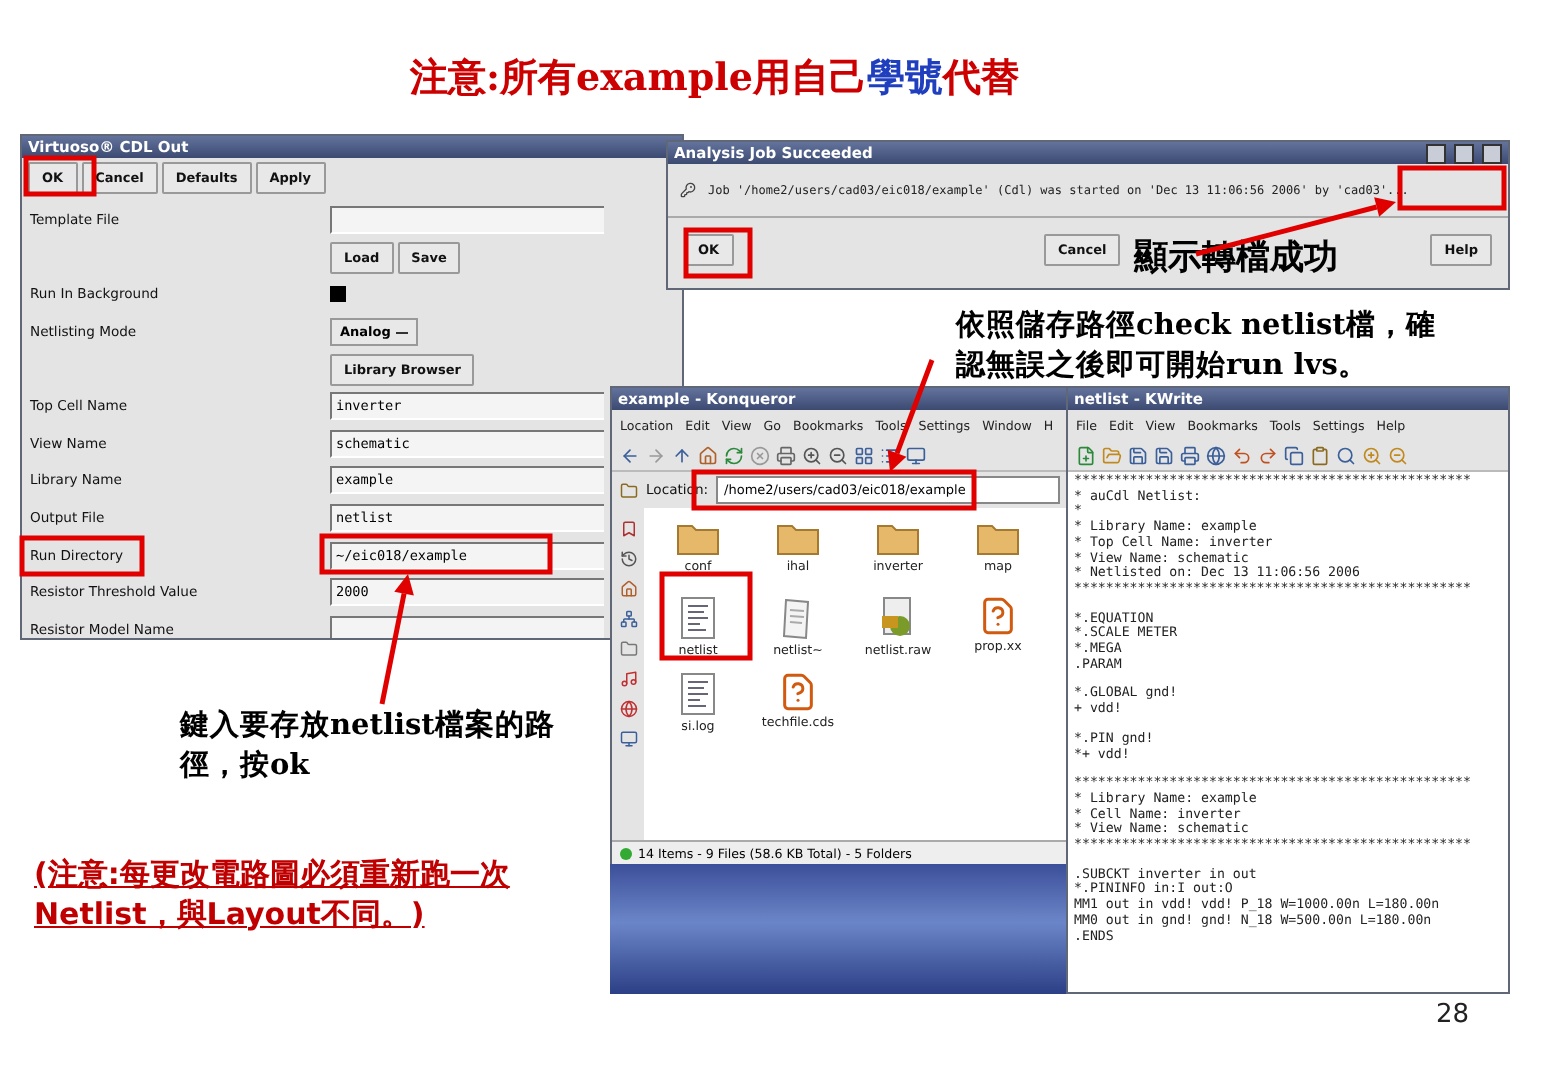  What do you see at coordinates (1197, 345) in the screenshot?
I see `annotation-text: 依照儲存路徑check netlist檔，確認無誤之後即可開始run lvs。` at bounding box center [1197, 345].